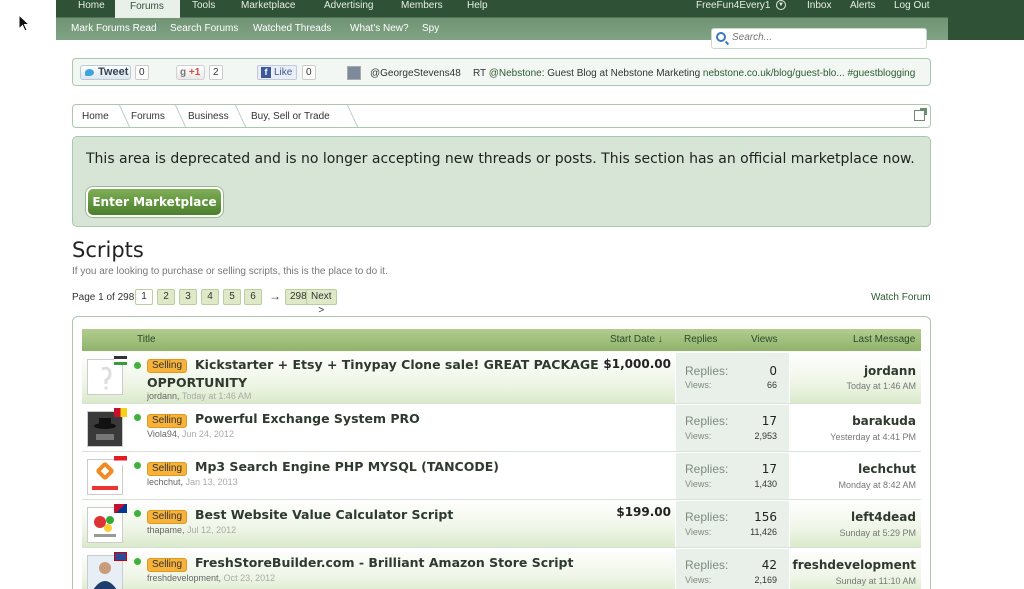 The width and height of the screenshot is (1024, 589). What do you see at coordinates (216, 396) in the screenshot?
I see `thread-date: Today at 1:46 AM` at bounding box center [216, 396].